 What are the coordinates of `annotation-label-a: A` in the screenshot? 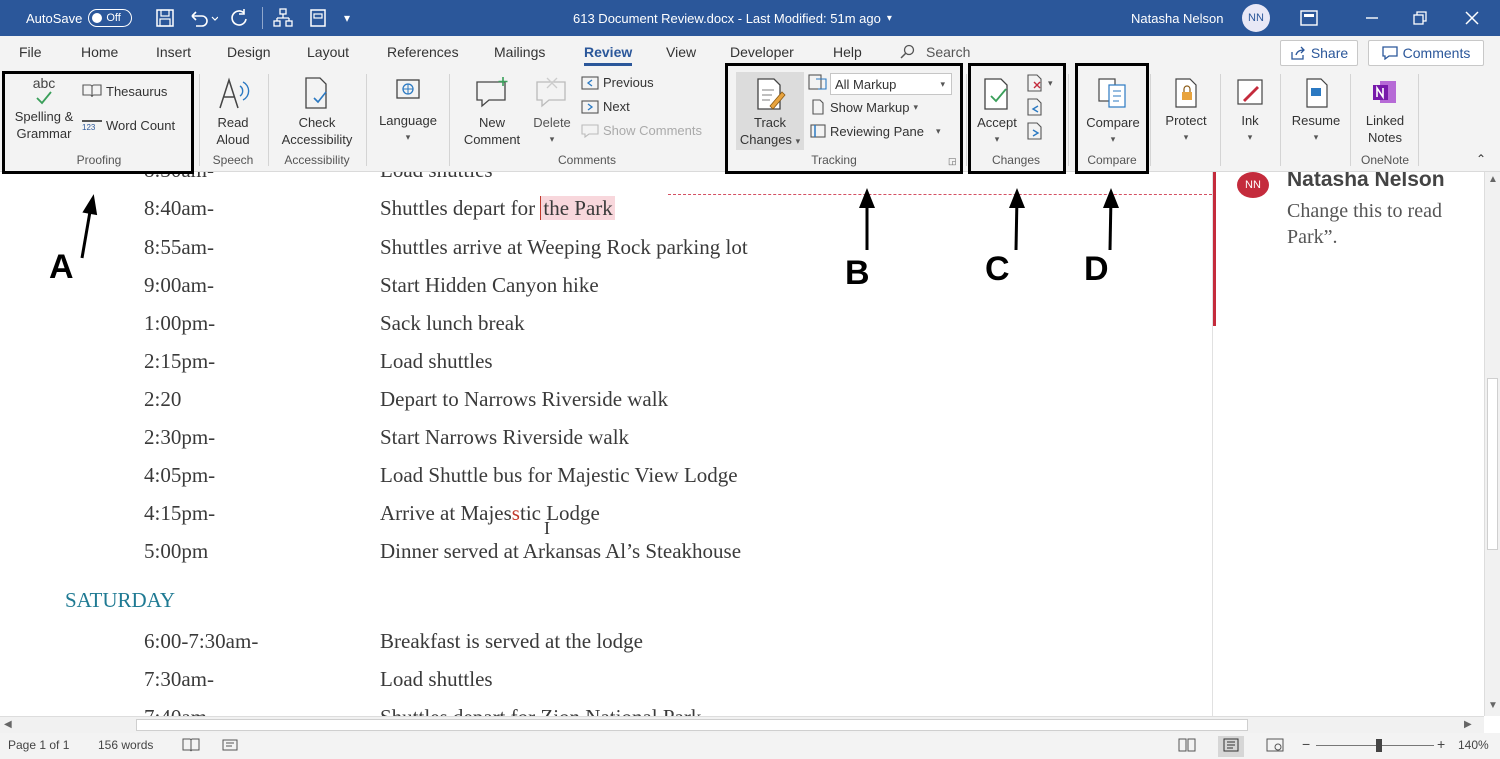 It's located at (61, 267).